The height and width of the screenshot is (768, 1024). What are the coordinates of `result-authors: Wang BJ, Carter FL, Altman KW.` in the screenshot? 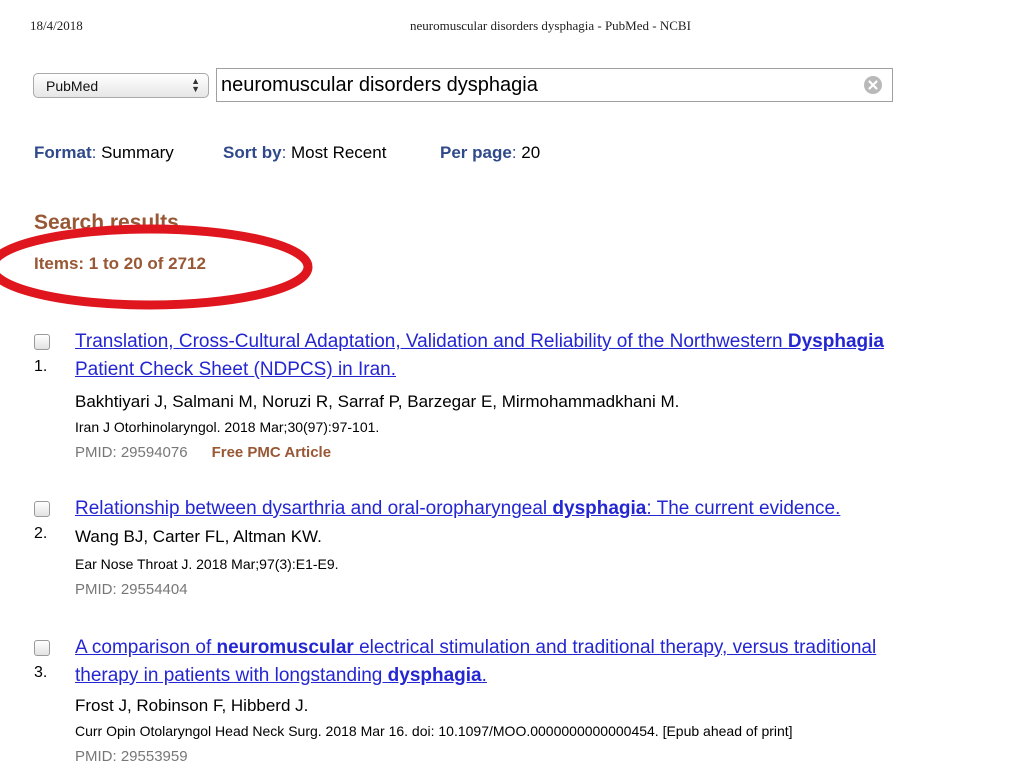 It's located at (198, 536).